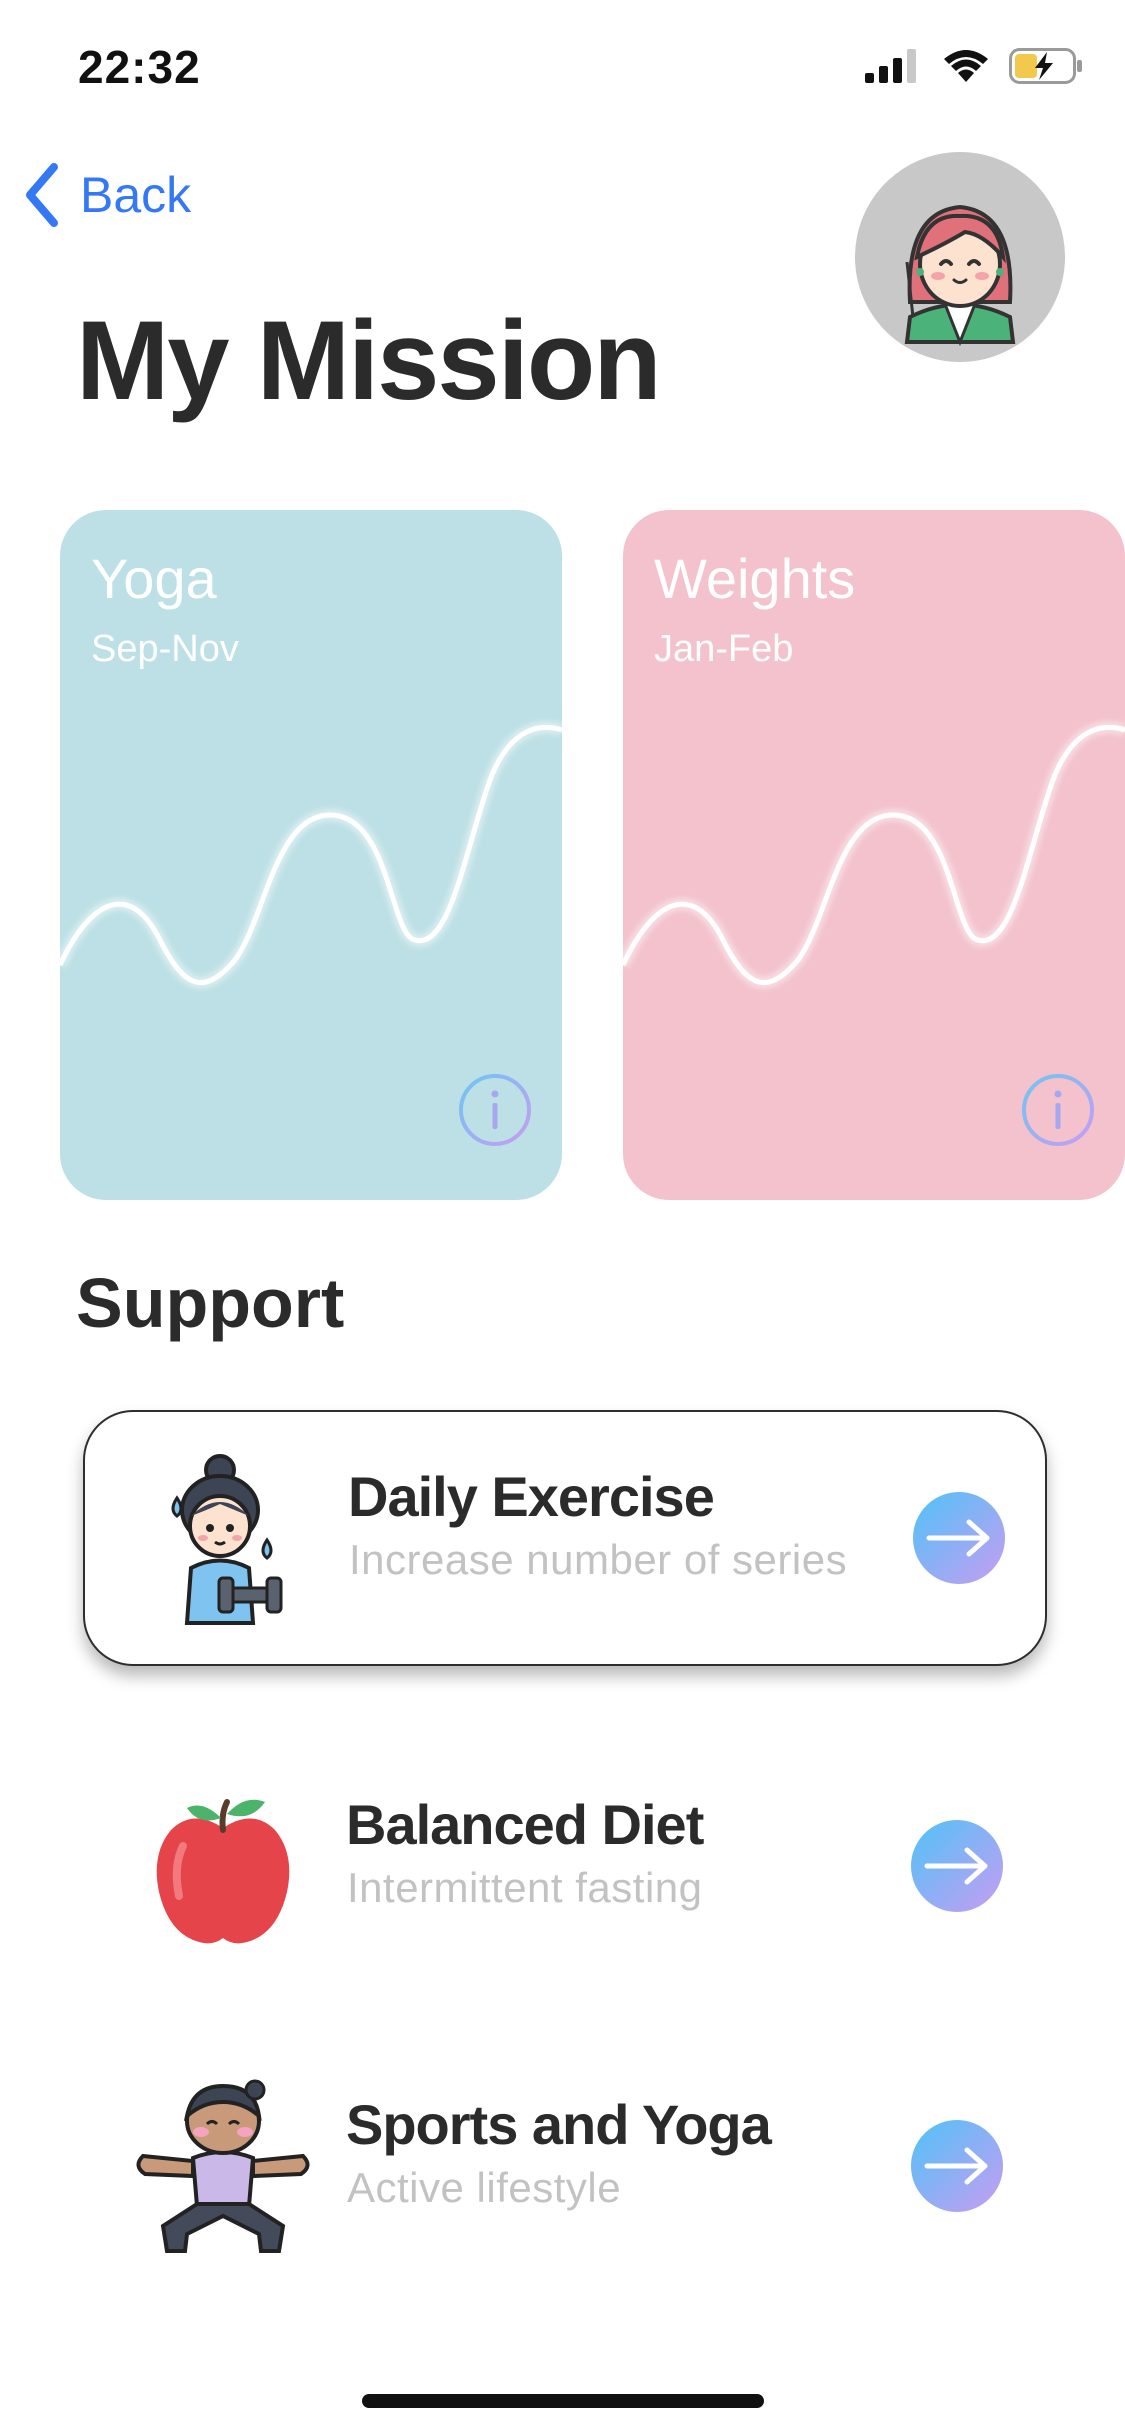  I want to click on support-item-title: Sports and Yoga, so click(559, 2124).